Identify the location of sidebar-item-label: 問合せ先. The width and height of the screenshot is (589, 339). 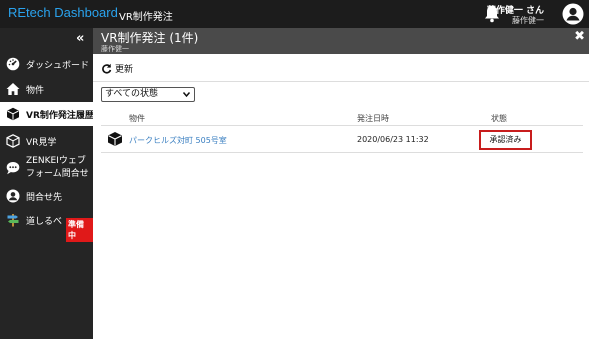
(44, 197).